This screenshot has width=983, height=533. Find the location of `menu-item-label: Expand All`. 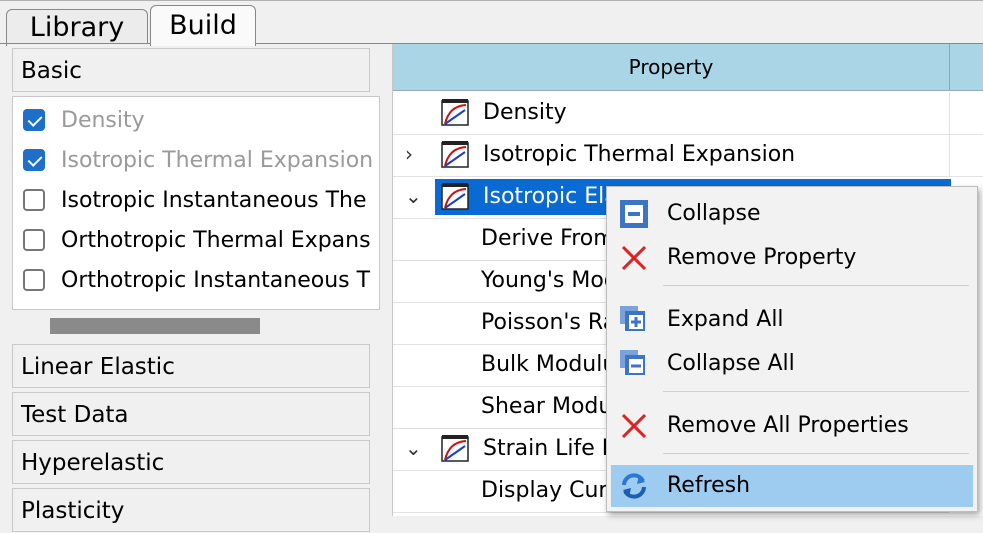

menu-item-label: Expand All is located at coordinates (725, 319).